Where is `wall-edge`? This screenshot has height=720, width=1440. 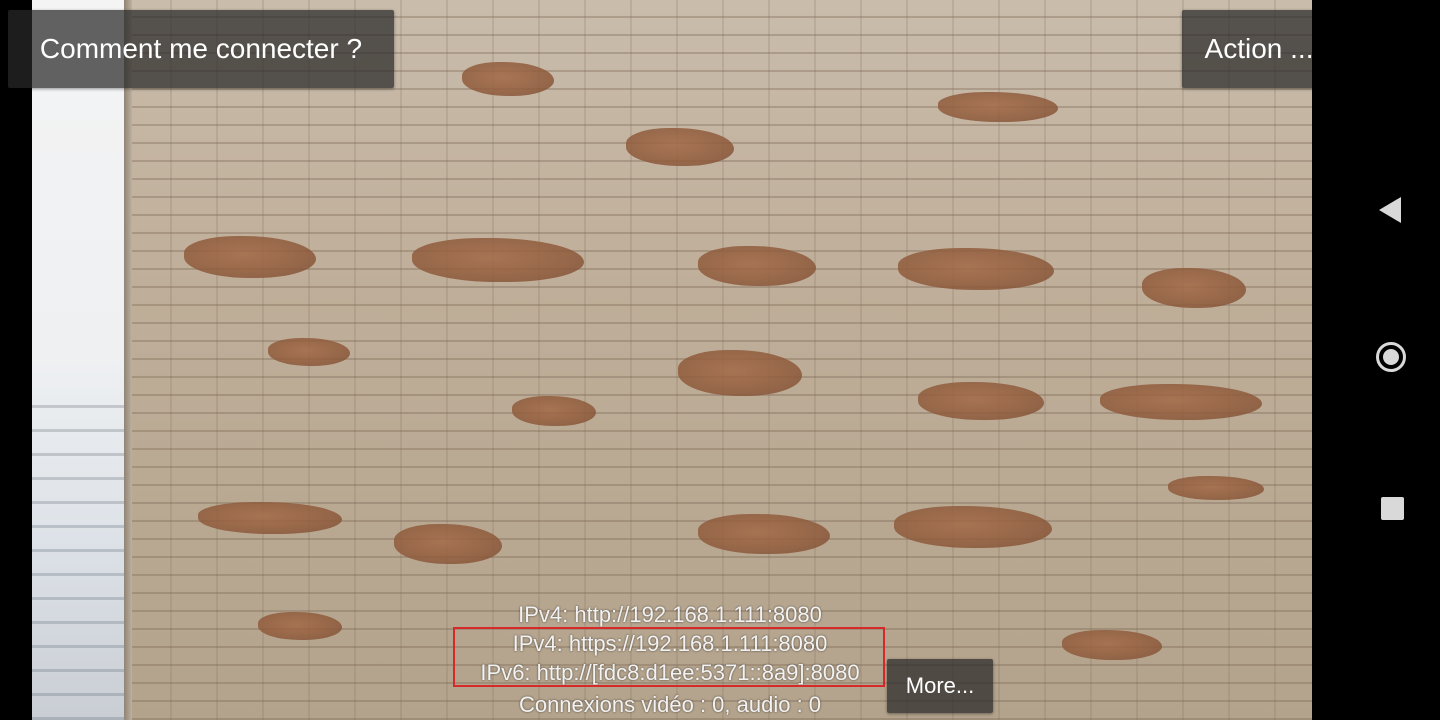 wall-edge is located at coordinates (128, 360).